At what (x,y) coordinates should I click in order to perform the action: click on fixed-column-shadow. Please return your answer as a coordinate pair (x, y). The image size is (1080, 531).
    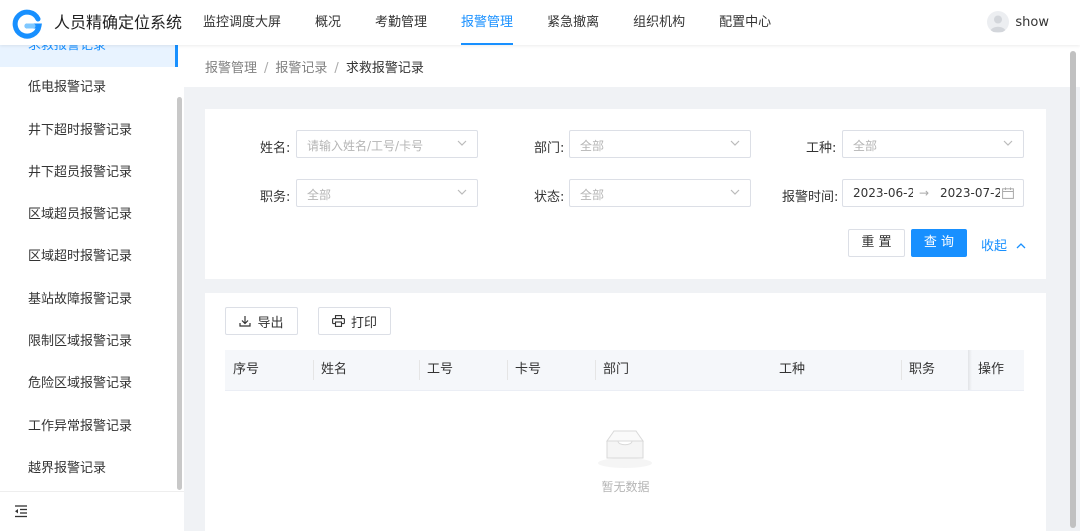
    Looking at the image, I should click on (970, 370).